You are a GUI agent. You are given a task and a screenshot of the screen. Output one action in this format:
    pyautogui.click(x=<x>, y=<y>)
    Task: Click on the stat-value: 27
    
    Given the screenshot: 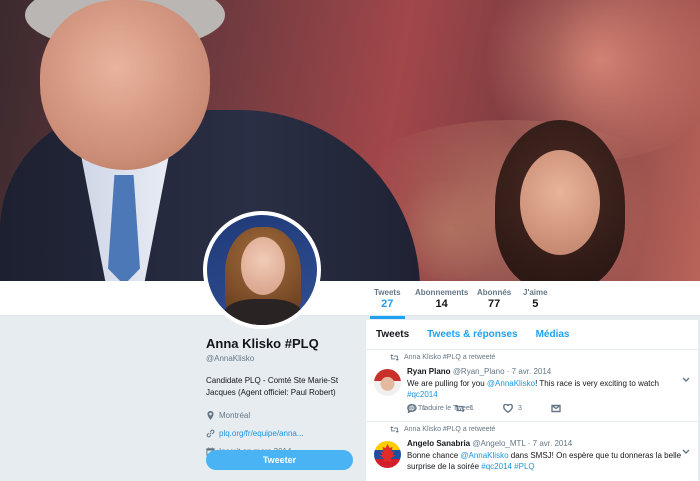 What is the action you would take?
    pyautogui.click(x=387, y=304)
    